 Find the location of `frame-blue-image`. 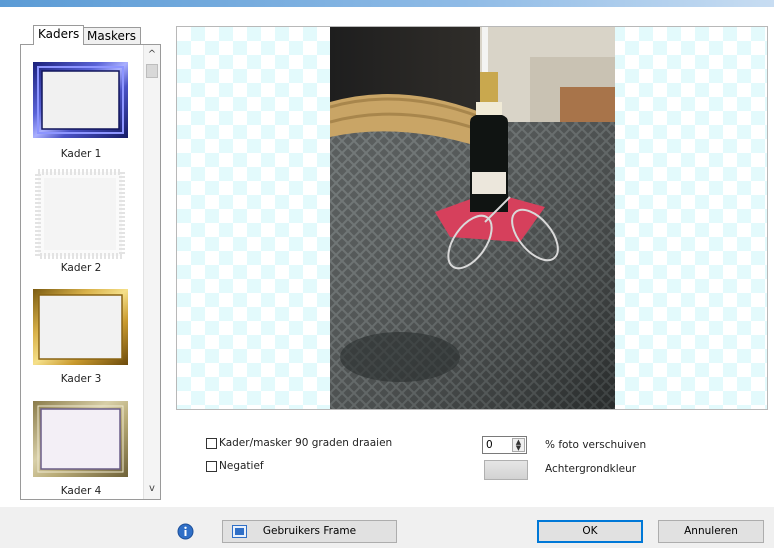

frame-blue-image is located at coordinates (80, 100).